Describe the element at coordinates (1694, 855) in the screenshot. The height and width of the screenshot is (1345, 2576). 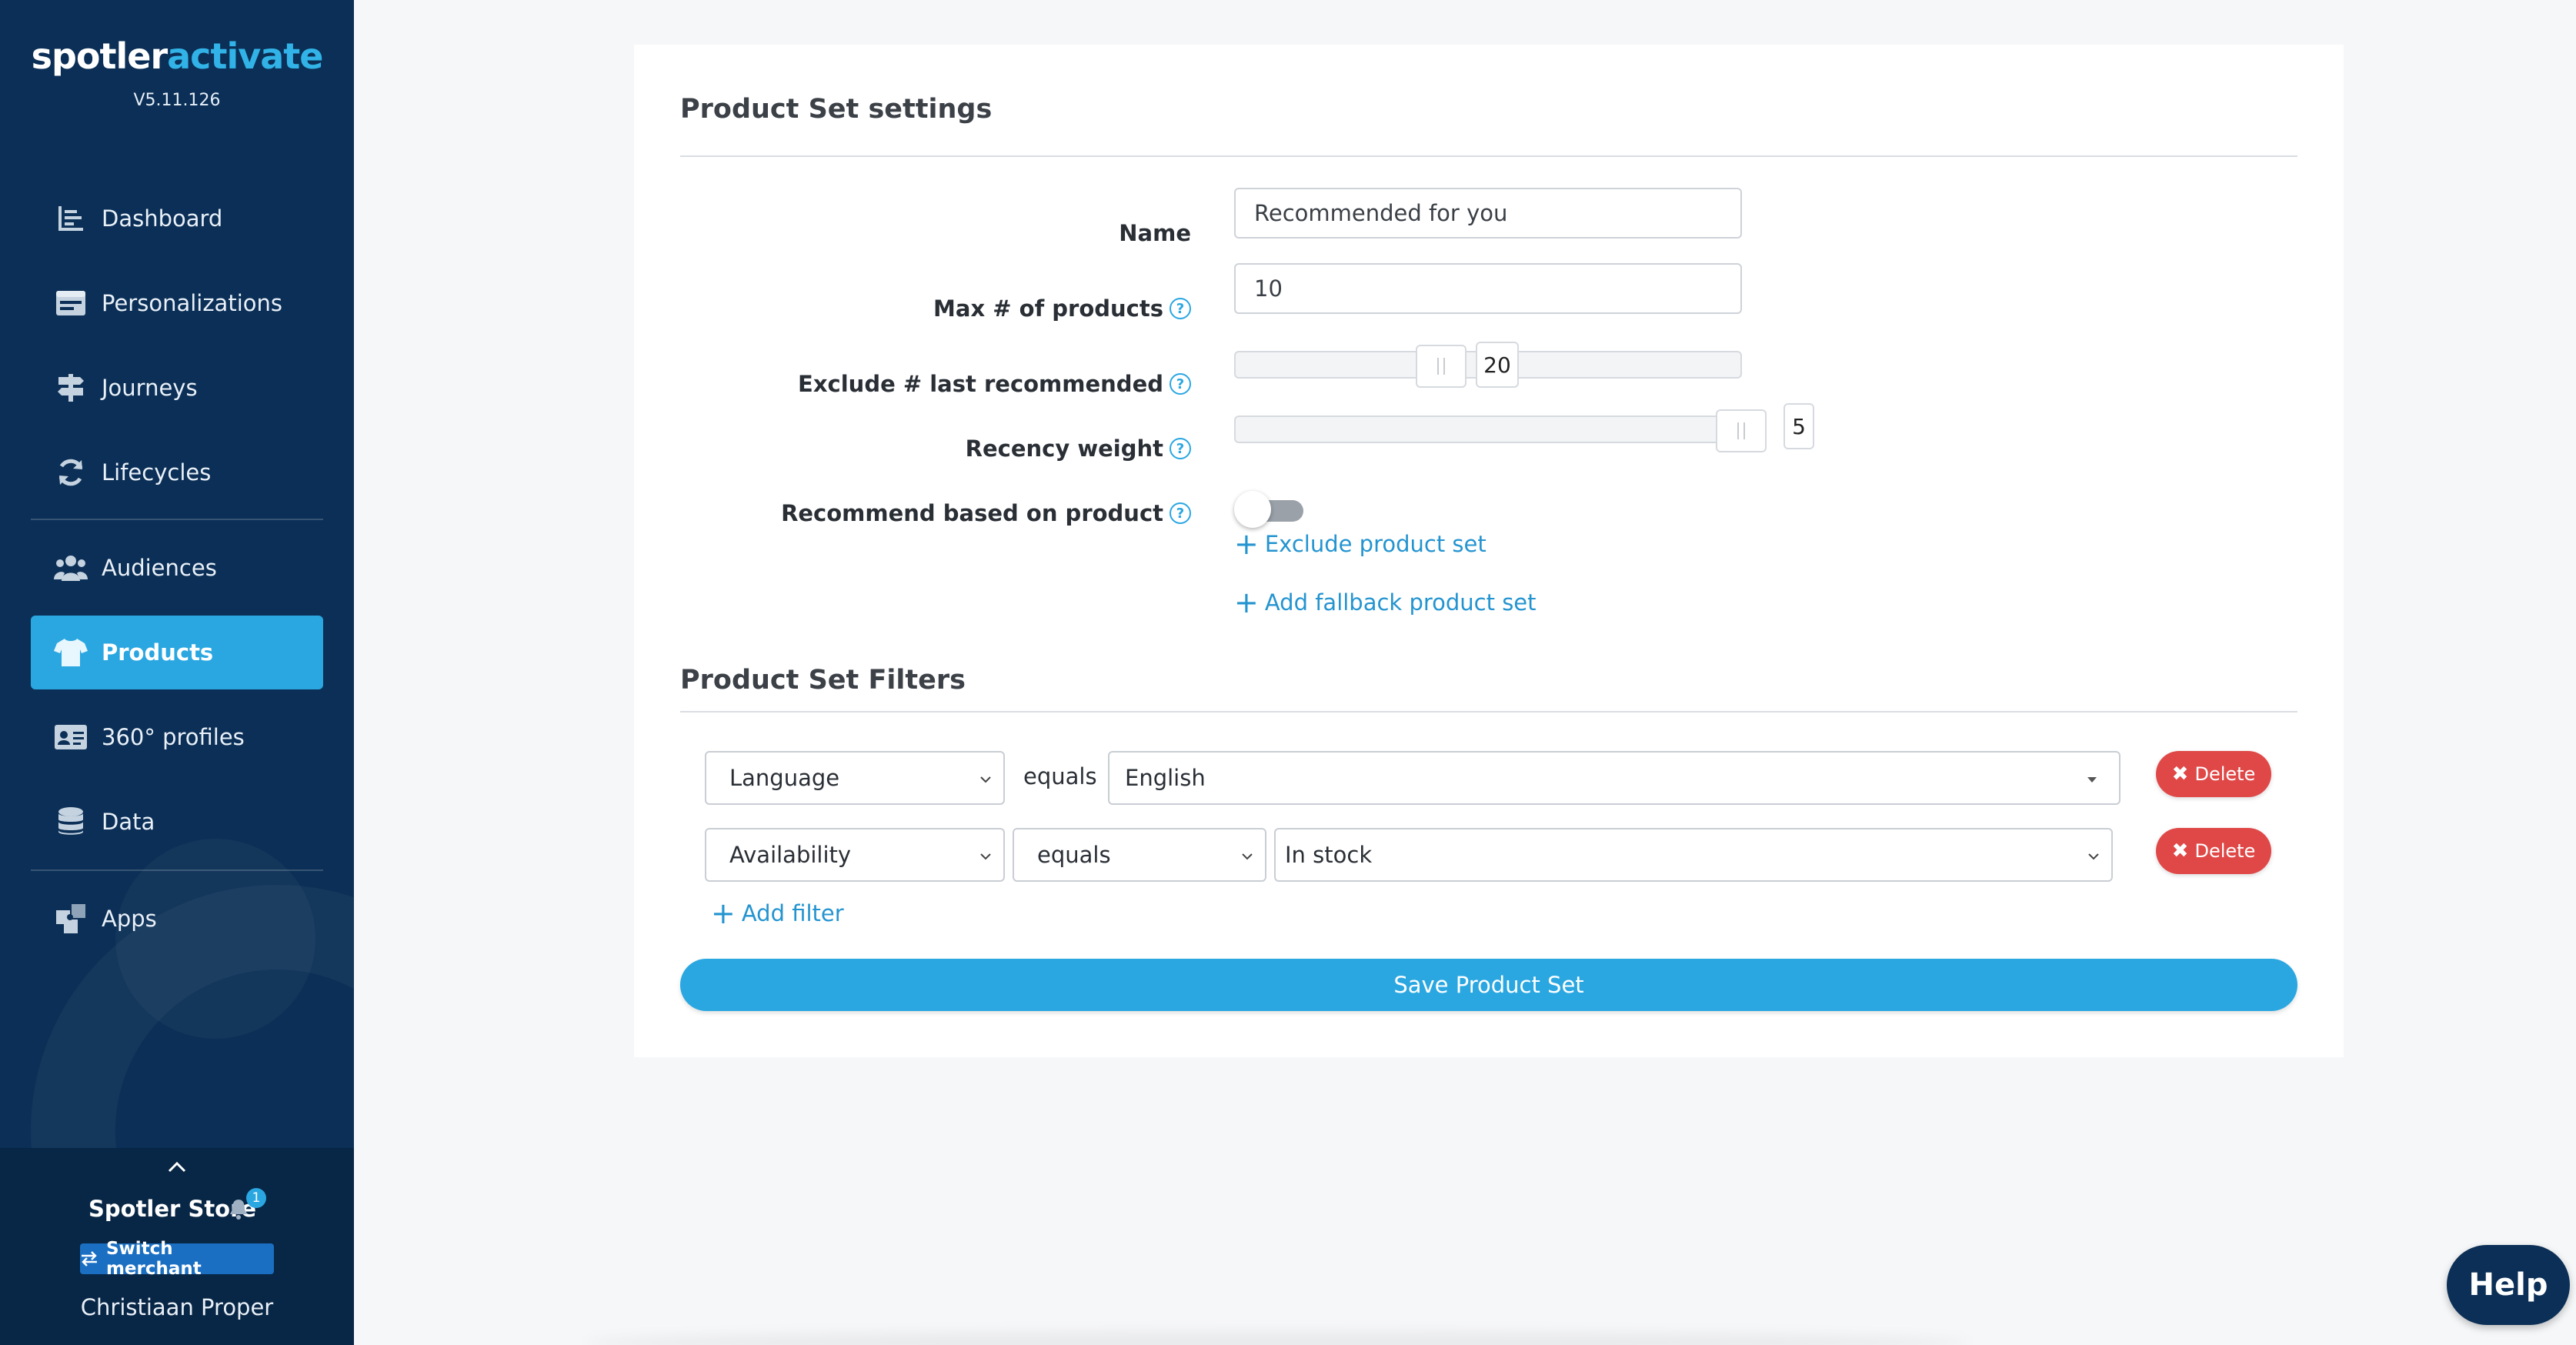
I see `filter-value-select: In stock` at that location.